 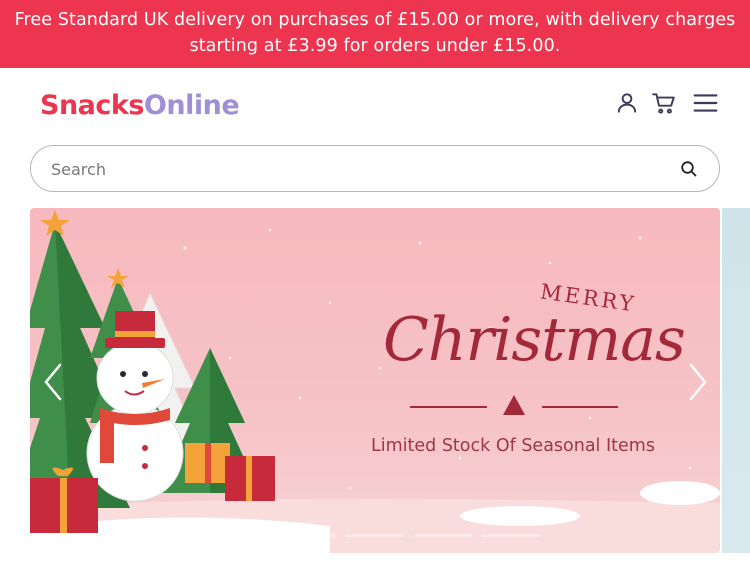 What do you see at coordinates (736, 380) in the screenshot?
I see `next-slide-peek` at bounding box center [736, 380].